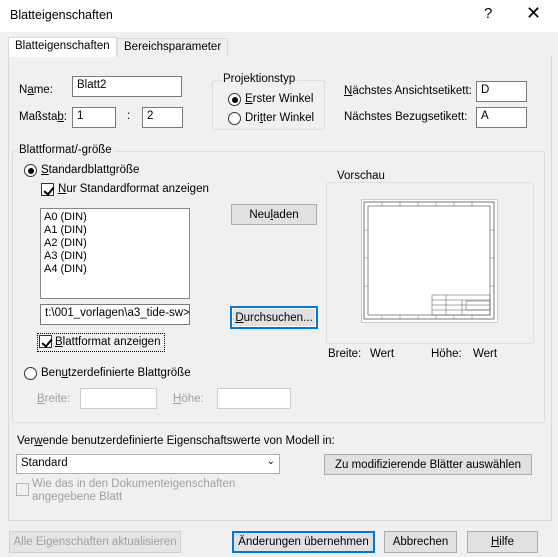  Describe the element at coordinates (115, 230) in the screenshot. I see `list-item: A1 (DIN)` at that location.